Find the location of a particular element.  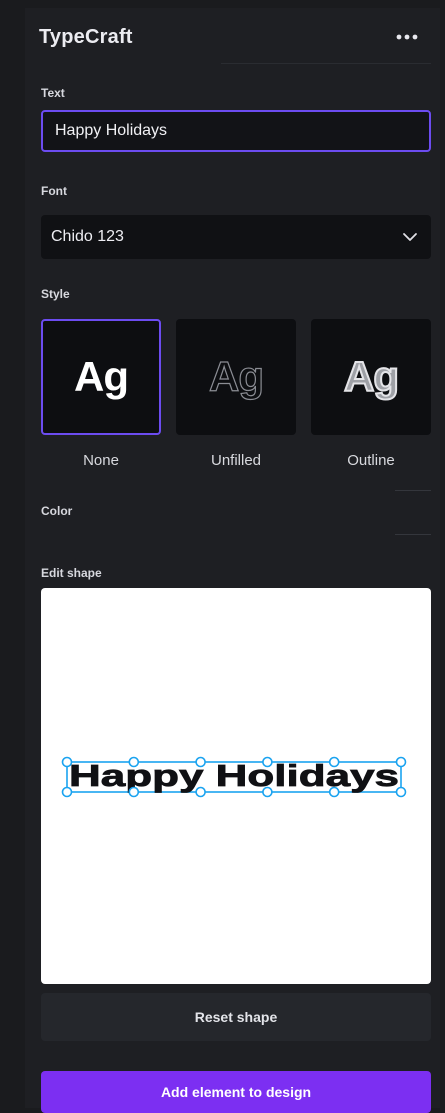

text-label: Text is located at coordinates (53, 93).